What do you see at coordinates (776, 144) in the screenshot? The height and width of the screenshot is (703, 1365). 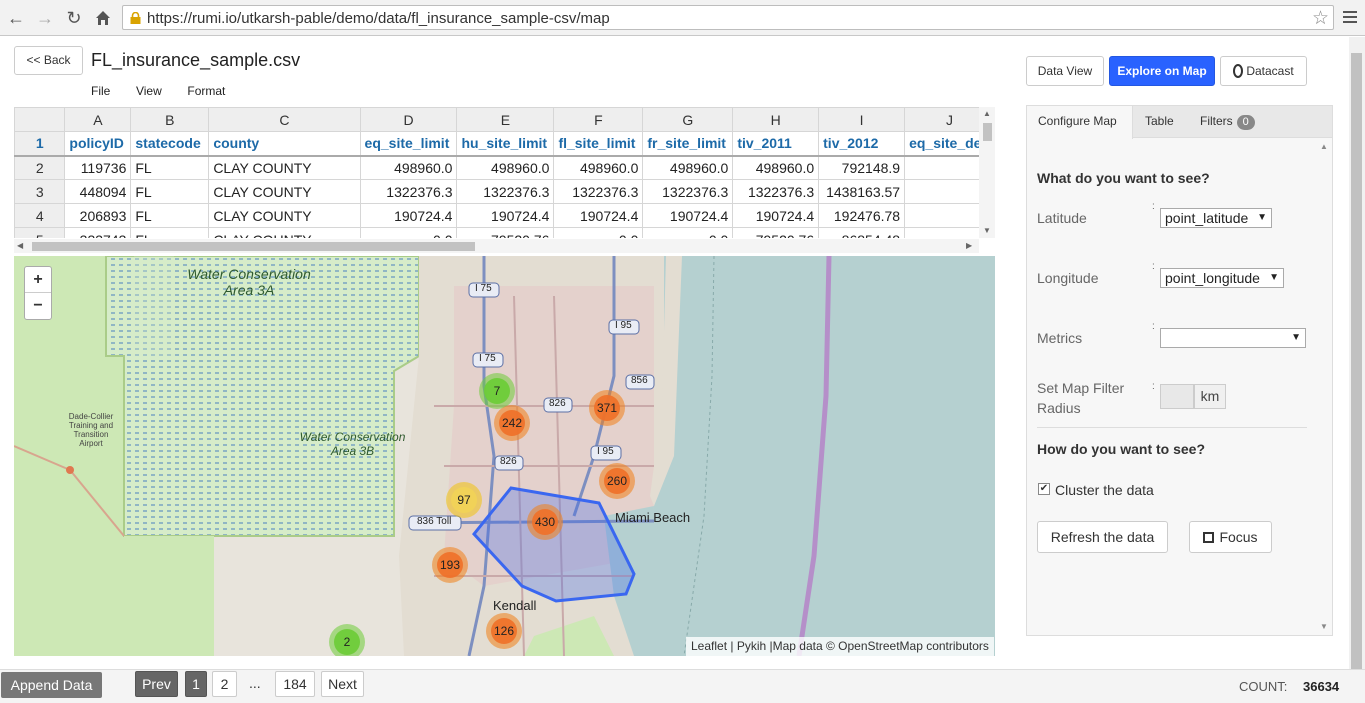 I see `field-header: tiv_2011` at bounding box center [776, 144].